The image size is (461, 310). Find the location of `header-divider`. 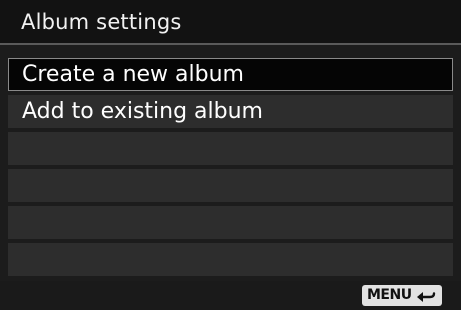

header-divider is located at coordinates (230, 44).